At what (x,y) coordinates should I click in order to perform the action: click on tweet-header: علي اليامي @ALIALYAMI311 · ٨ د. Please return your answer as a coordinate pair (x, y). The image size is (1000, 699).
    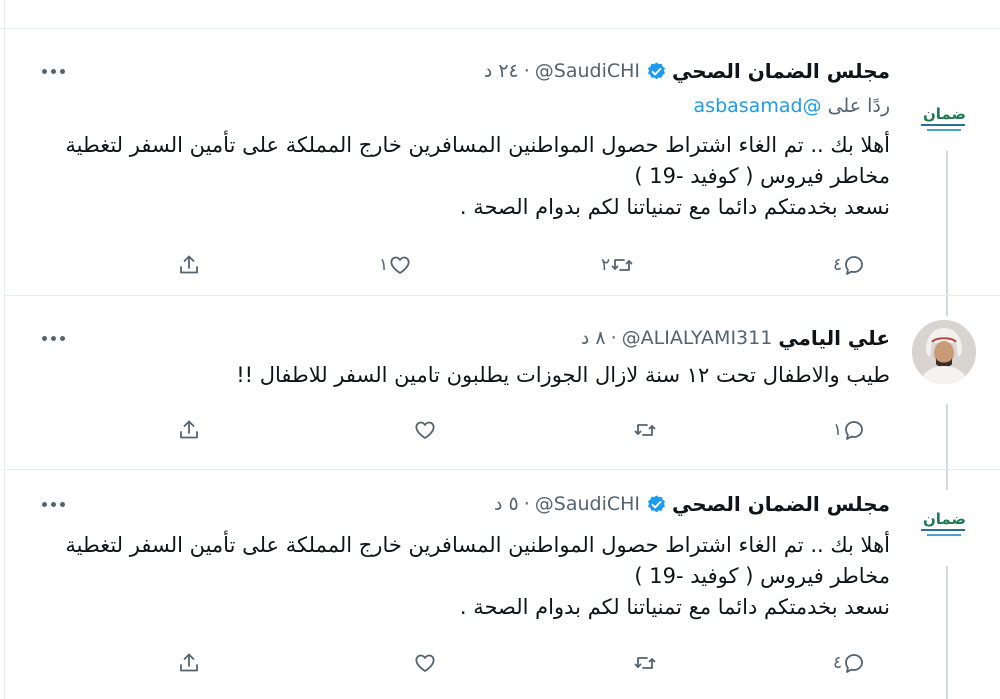
    Looking at the image, I should click on (735, 338).